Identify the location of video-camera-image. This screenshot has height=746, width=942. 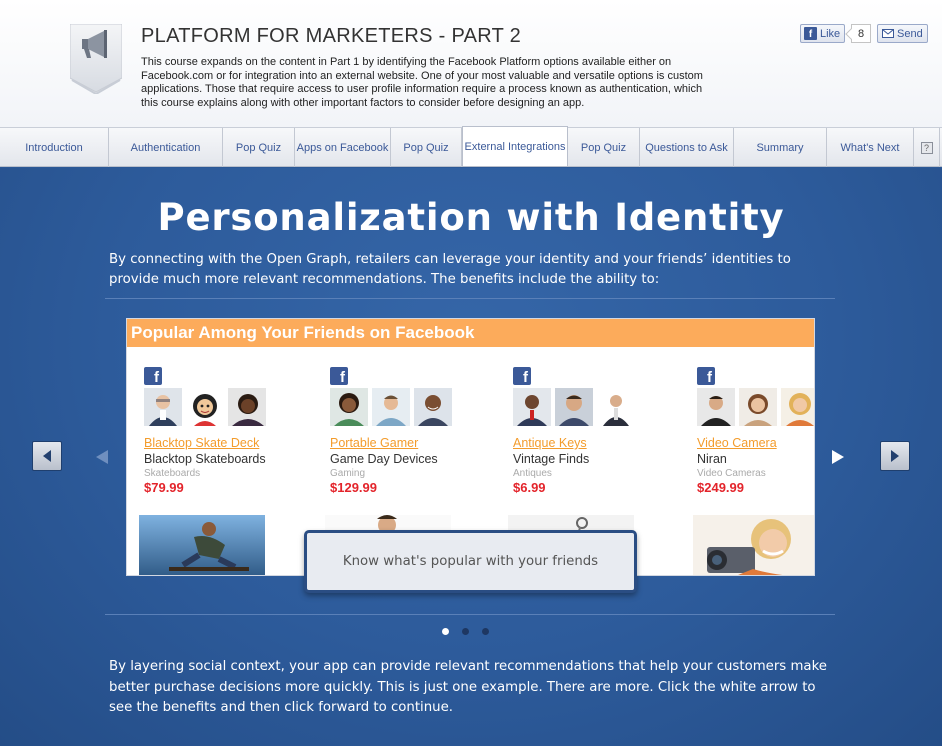
(753, 545).